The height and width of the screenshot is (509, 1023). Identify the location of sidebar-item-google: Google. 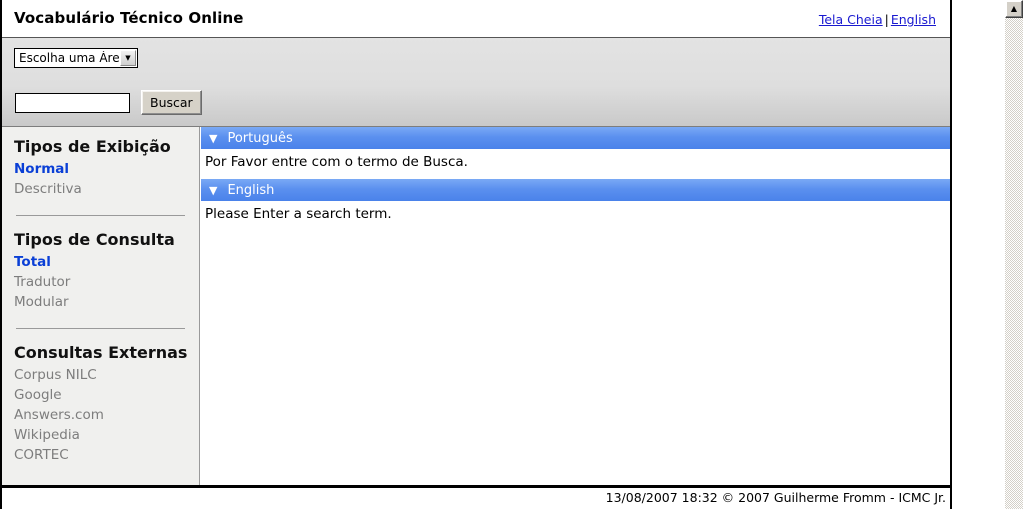
(100, 395).